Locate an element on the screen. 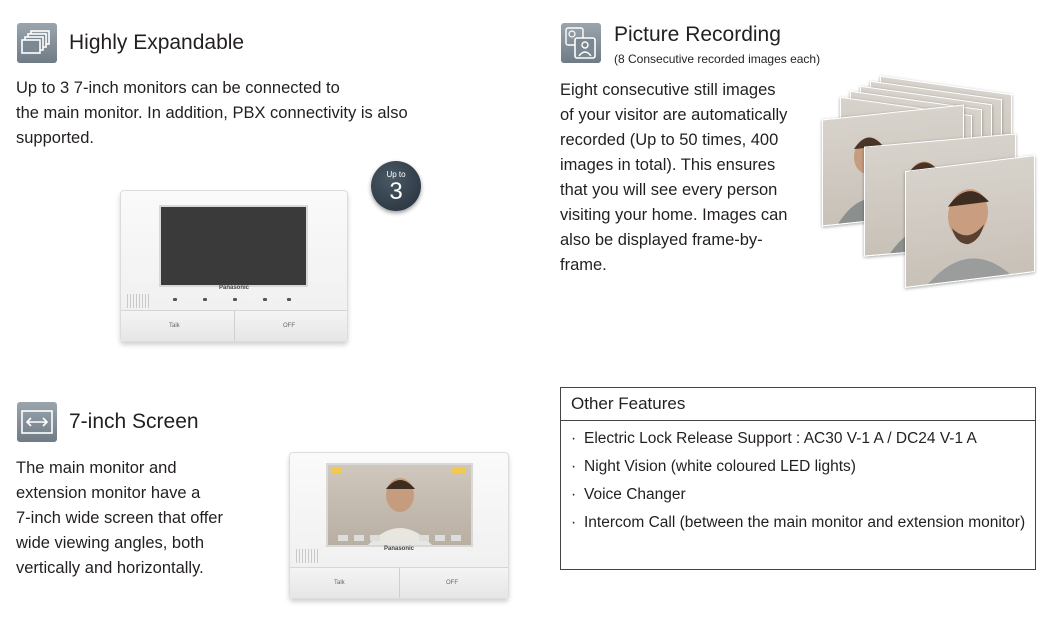 The height and width of the screenshot is (621, 1059). list-item: · Voice Changer is located at coordinates (803, 495).